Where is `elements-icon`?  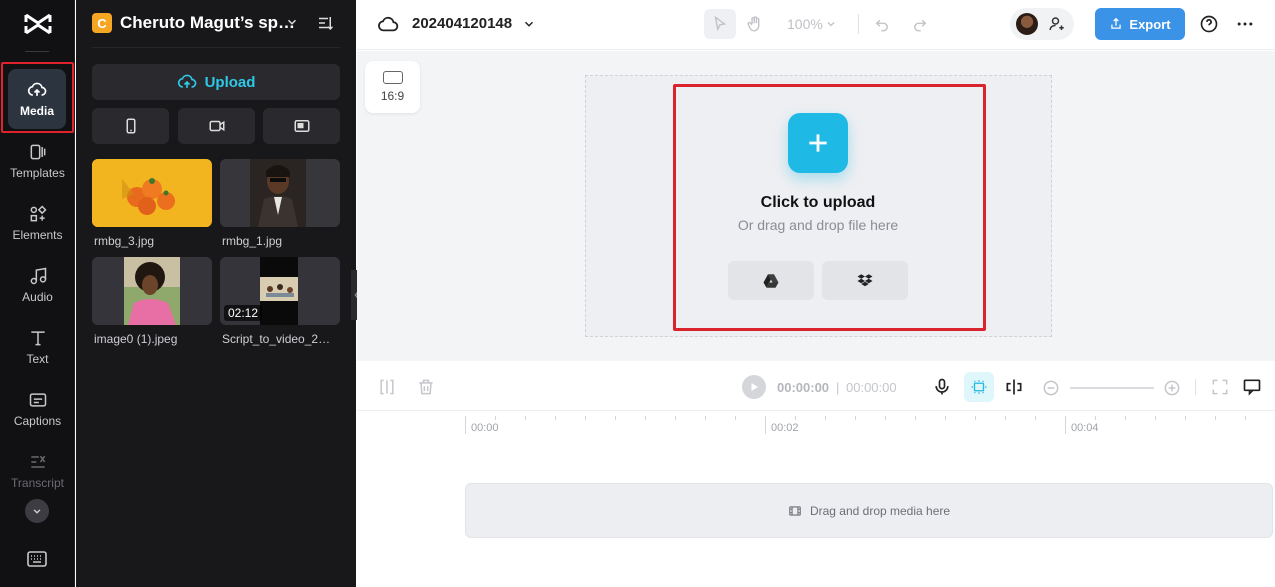
elements-icon is located at coordinates (38, 213).